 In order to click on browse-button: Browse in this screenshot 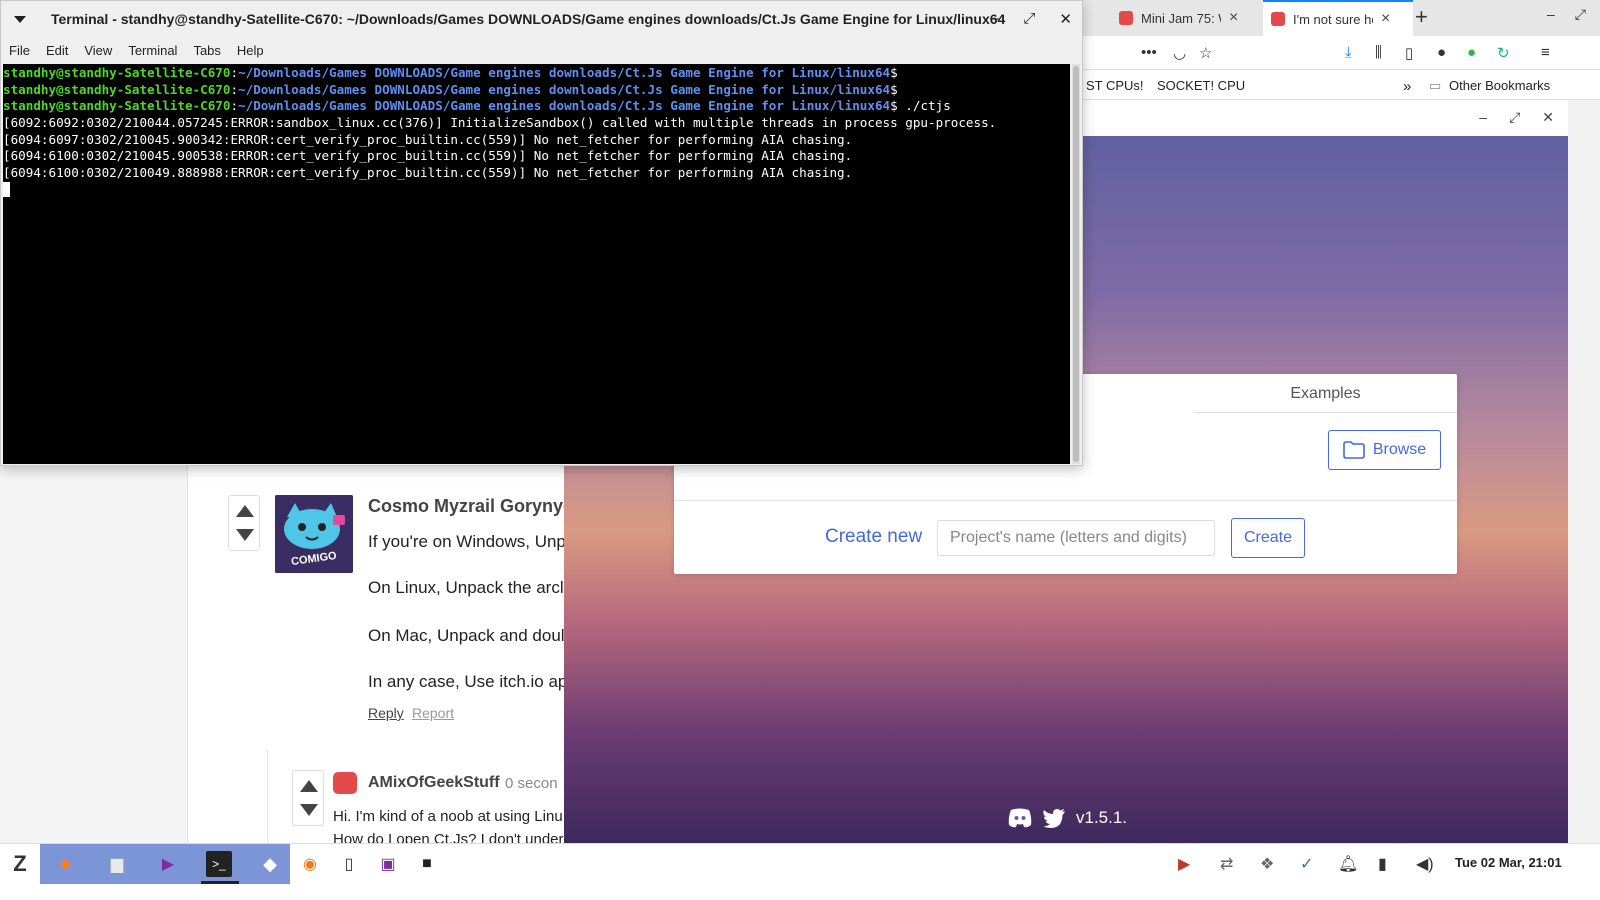, I will do `click(1384, 450)`.